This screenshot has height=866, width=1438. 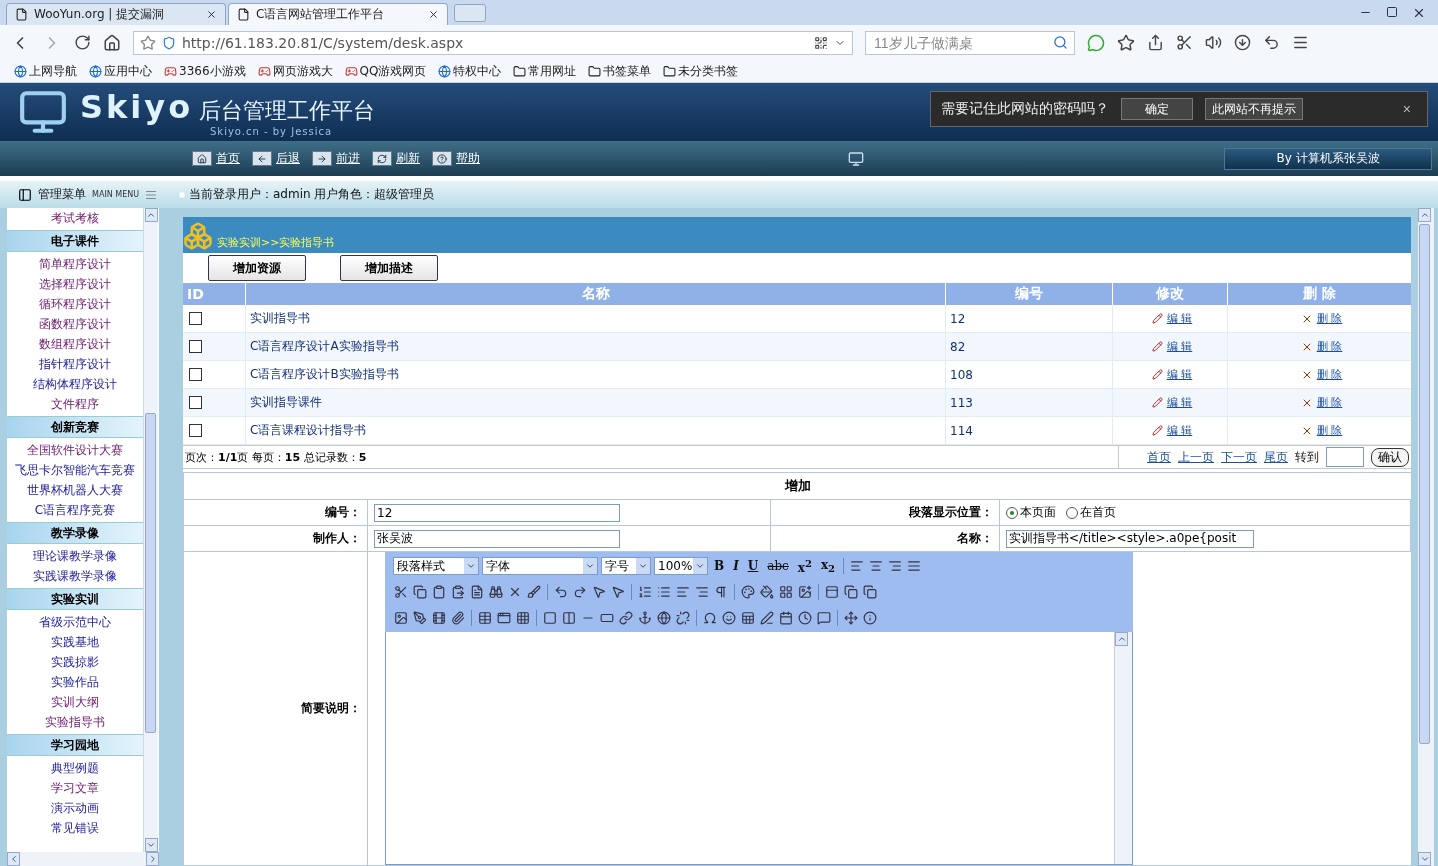 What do you see at coordinates (1184, 42) in the screenshot?
I see `scissors-icon` at bounding box center [1184, 42].